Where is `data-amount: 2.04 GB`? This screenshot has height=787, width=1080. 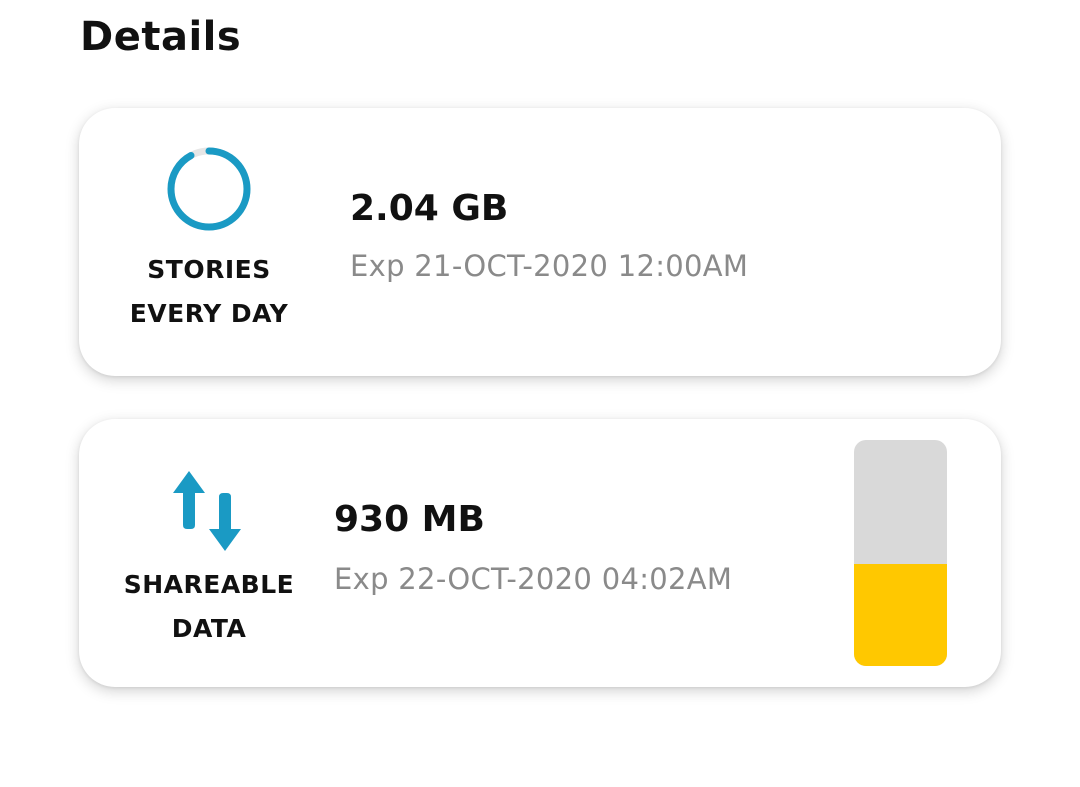 data-amount: 2.04 GB is located at coordinates (429, 208).